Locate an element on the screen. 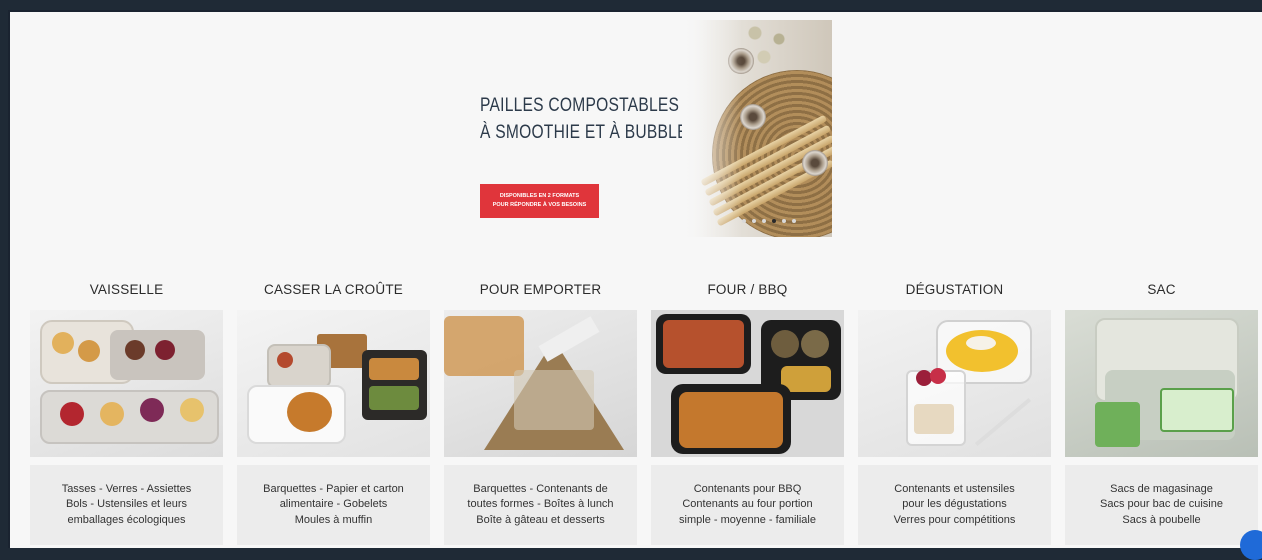 This screenshot has width=1262, height=560. category-title: FOUR / BBQ is located at coordinates (747, 295).